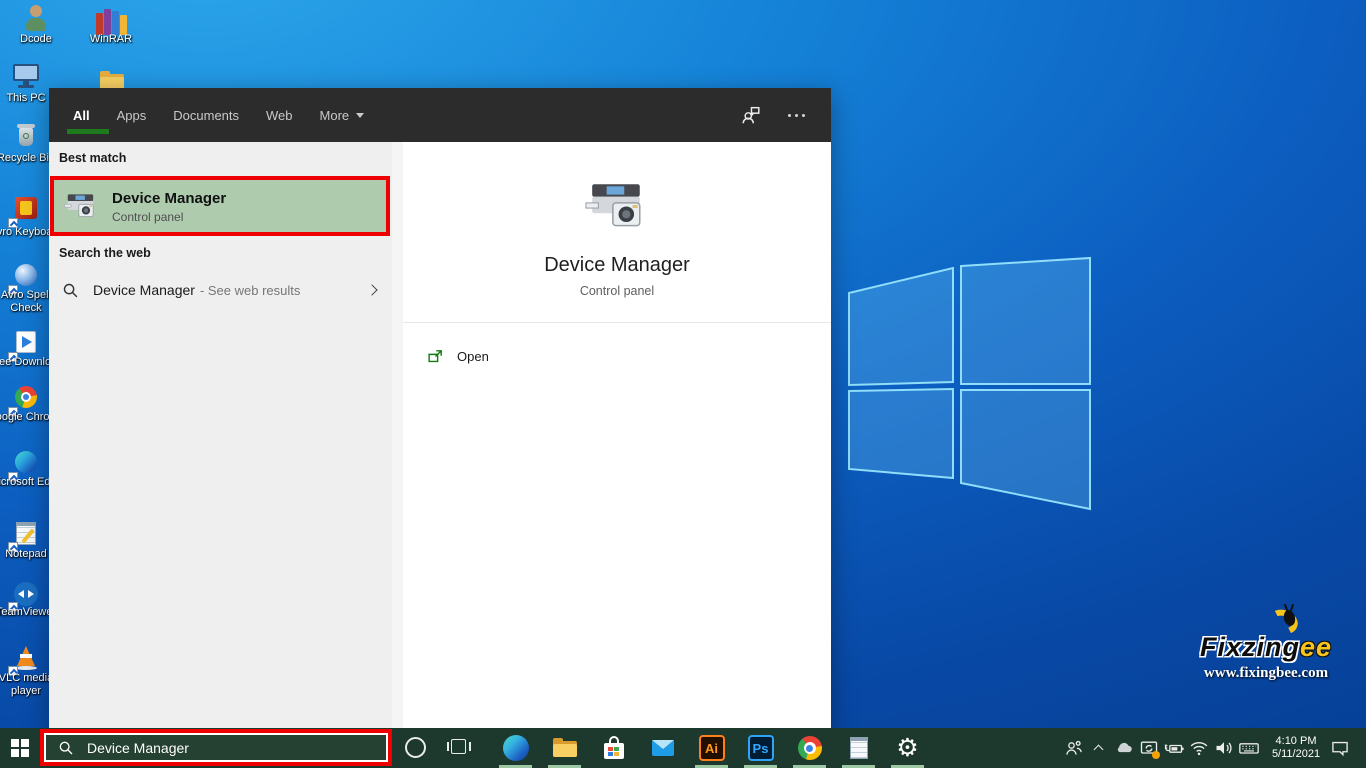 Image resolution: width=1366 pixels, height=768 pixels. Describe the element at coordinates (111, 39) in the screenshot. I see `winrar-label: WinRAR` at that location.